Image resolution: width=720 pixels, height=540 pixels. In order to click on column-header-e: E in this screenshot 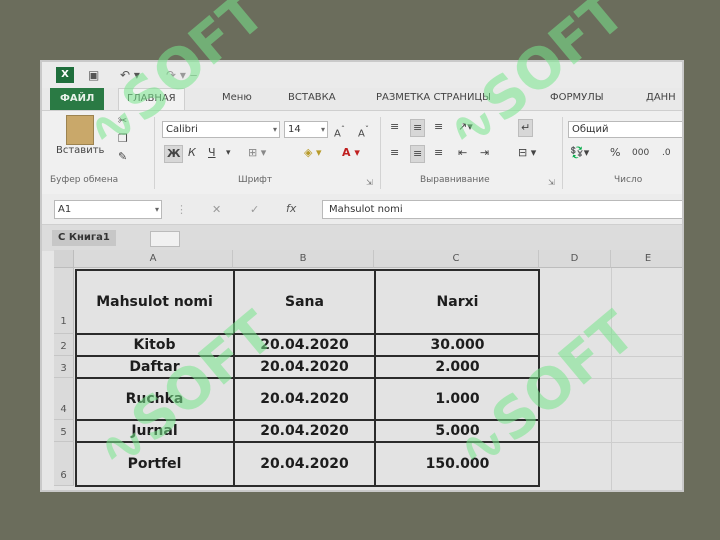, I will do `click(646, 259)`.